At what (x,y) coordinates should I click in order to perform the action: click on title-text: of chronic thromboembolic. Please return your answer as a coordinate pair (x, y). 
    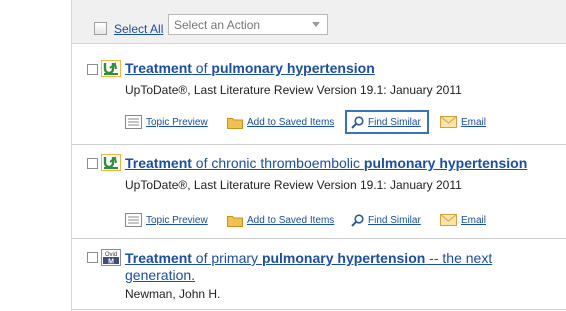
    Looking at the image, I should click on (277, 163).